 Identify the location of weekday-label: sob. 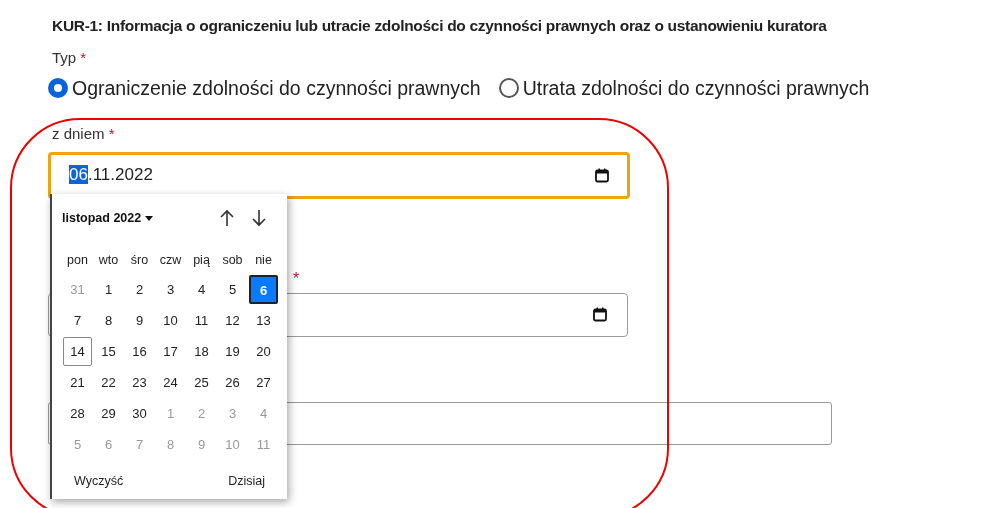
(232, 260).